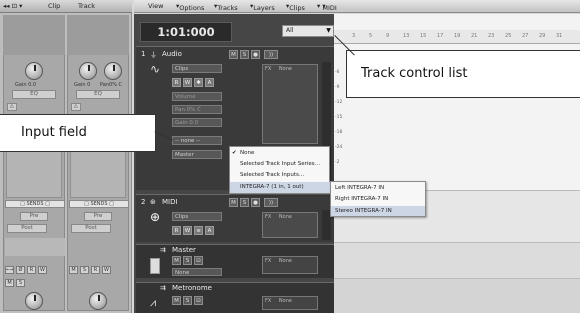  What do you see at coordinates (176, 230) in the screenshot?
I see `read-automation-t2: R` at bounding box center [176, 230].